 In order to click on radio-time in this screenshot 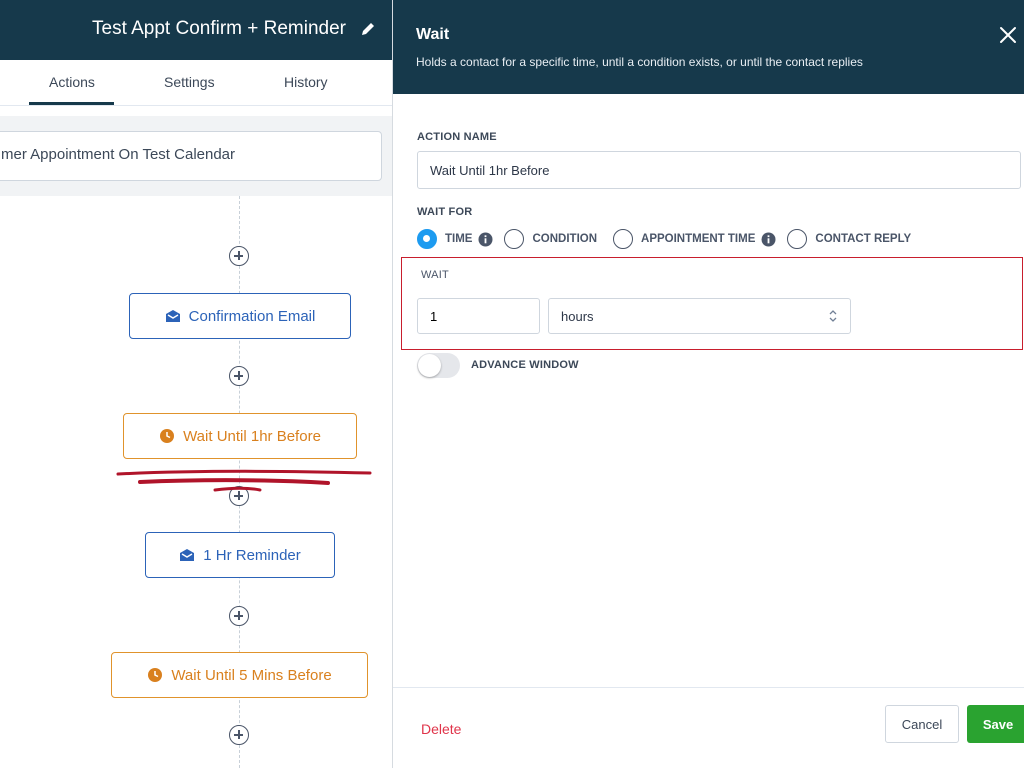, I will do `click(427, 239)`.